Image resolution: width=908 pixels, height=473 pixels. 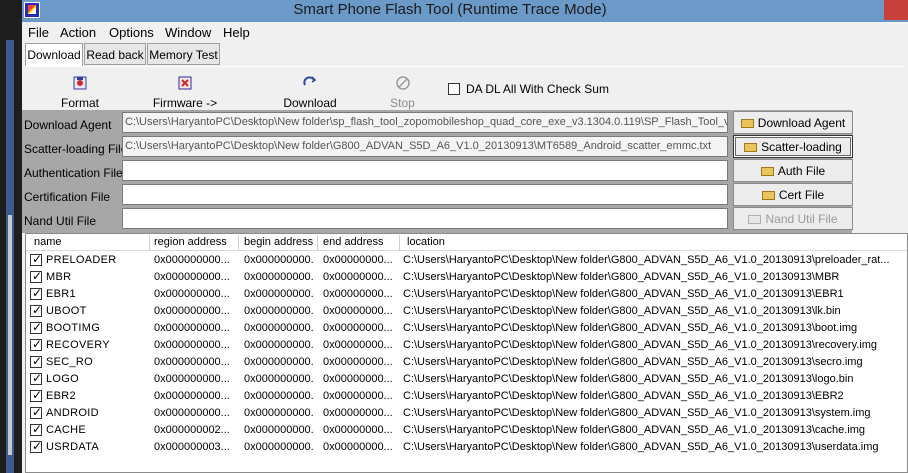 What do you see at coordinates (425, 194) in the screenshot?
I see `certification-file-path` at bounding box center [425, 194].